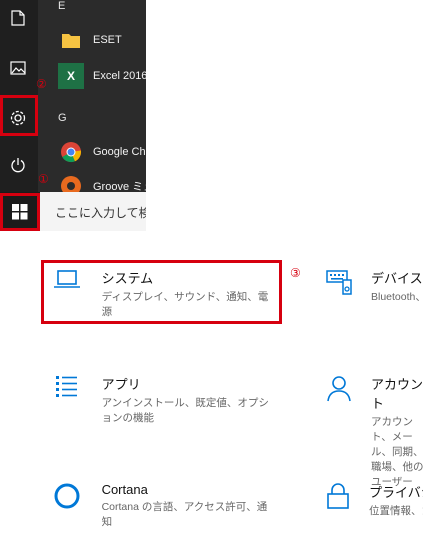  Describe the element at coordinates (67, 389) in the screenshot. I see `apps-list-icon` at that location.